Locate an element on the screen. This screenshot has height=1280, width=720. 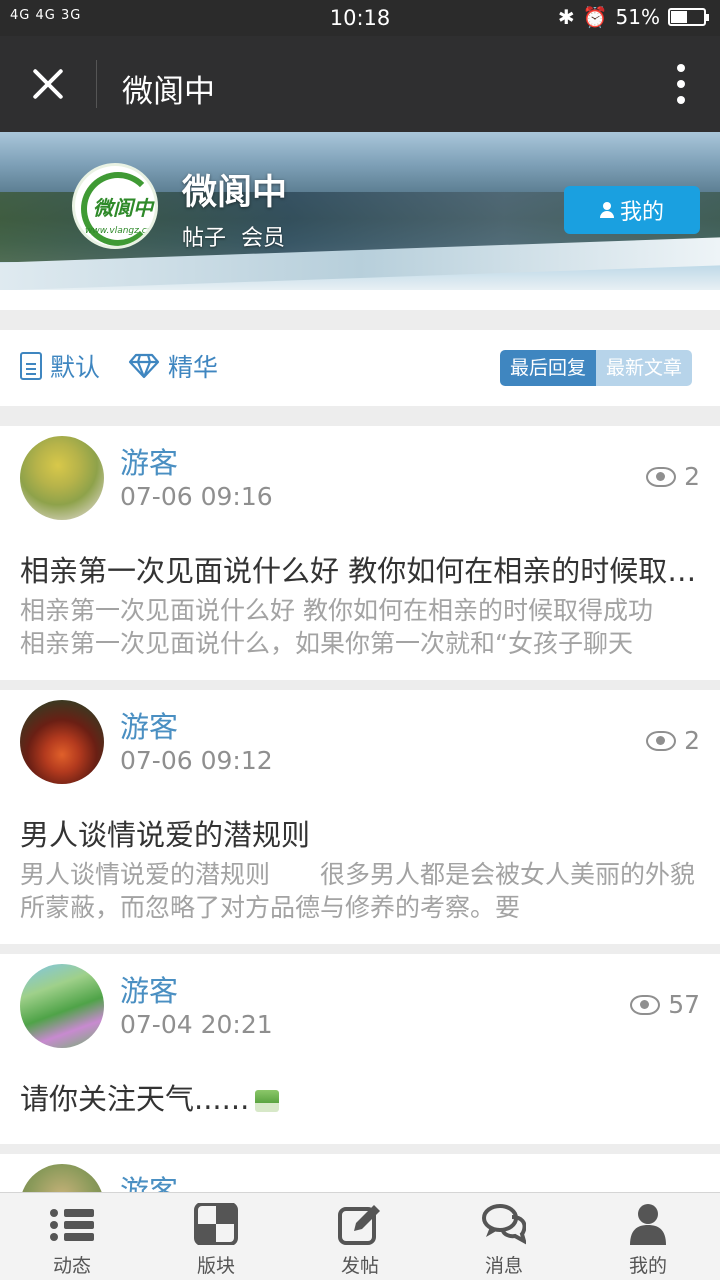
alarm-icon: ⏰ is located at coordinates (595, 17).